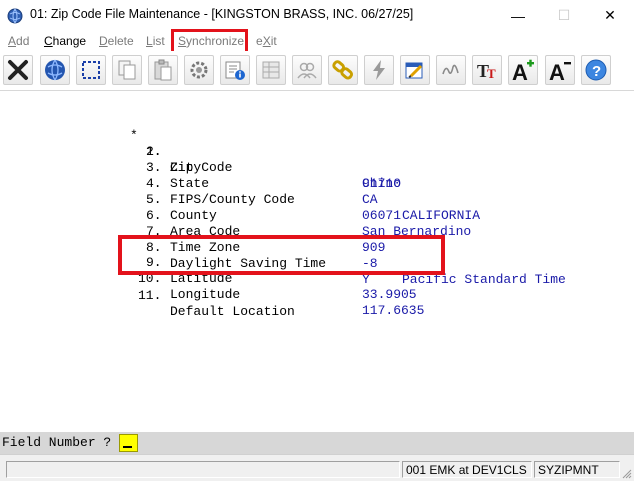 Image resolution: width=634 pixels, height=481 pixels. What do you see at coordinates (154, 215) in the screenshot?
I see `field-number: 6.` at bounding box center [154, 215].